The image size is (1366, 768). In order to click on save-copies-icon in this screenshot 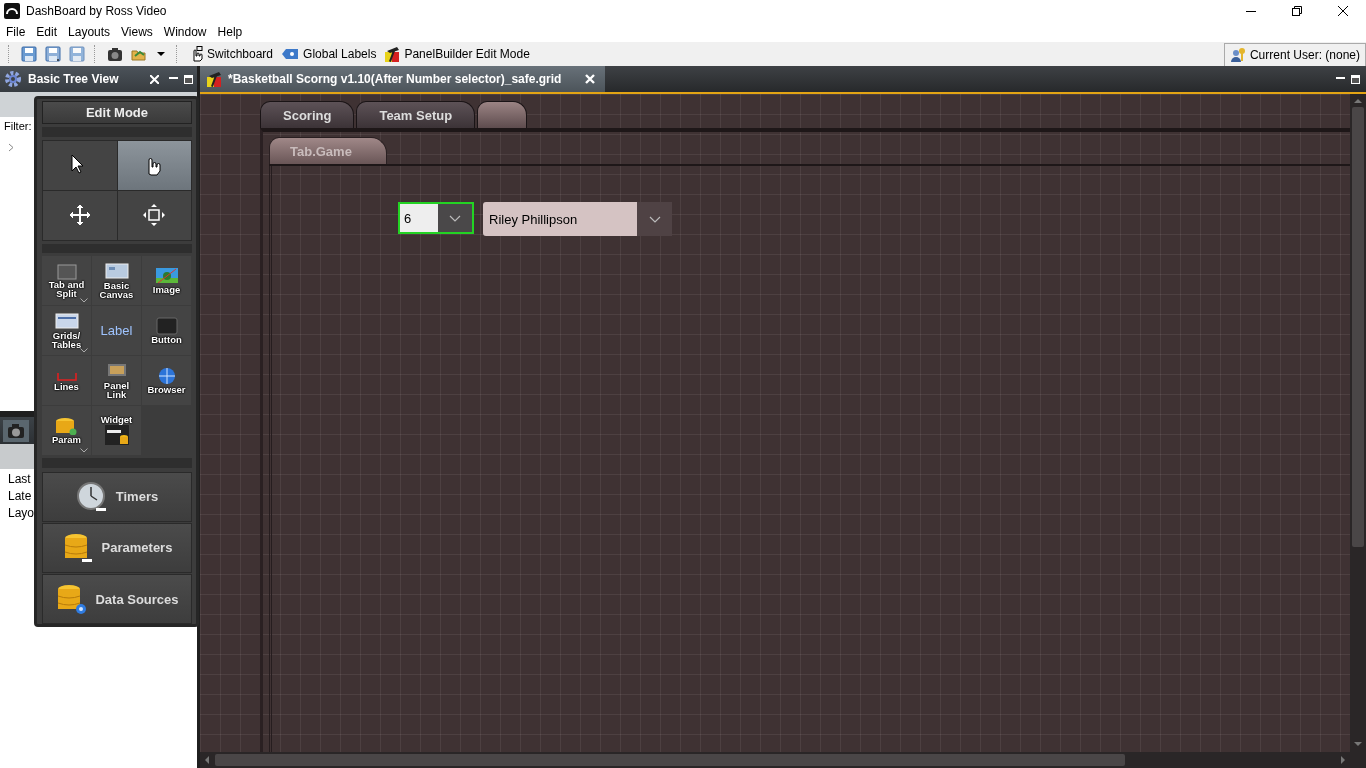, I will do `click(77, 54)`.